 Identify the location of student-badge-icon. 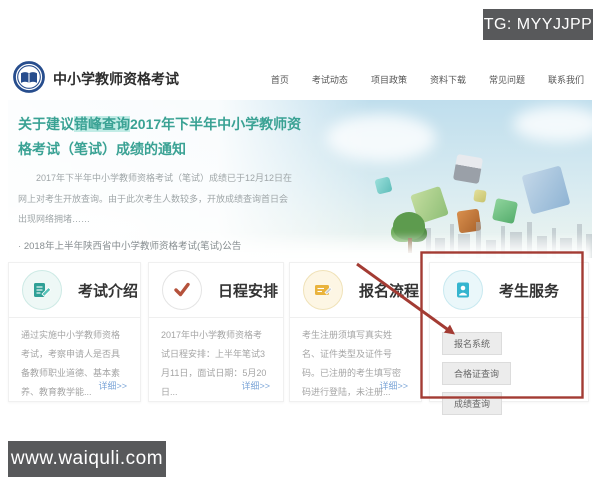
(463, 290).